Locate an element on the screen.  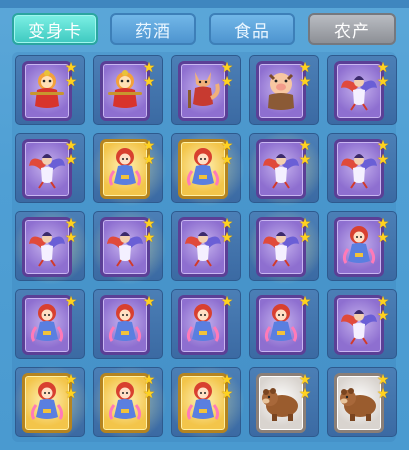
tab-farm-produce: 农产 is located at coordinates (352, 29).